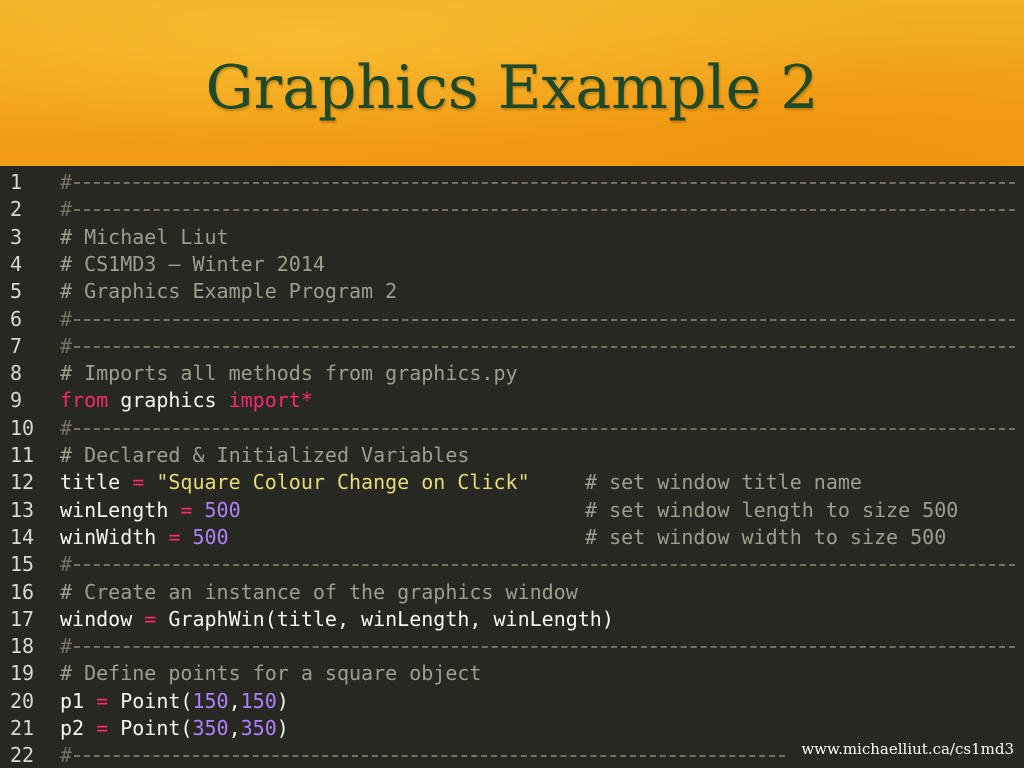 This screenshot has width=1024, height=768. What do you see at coordinates (72, 728) in the screenshot?
I see `variable-name: p2` at bounding box center [72, 728].